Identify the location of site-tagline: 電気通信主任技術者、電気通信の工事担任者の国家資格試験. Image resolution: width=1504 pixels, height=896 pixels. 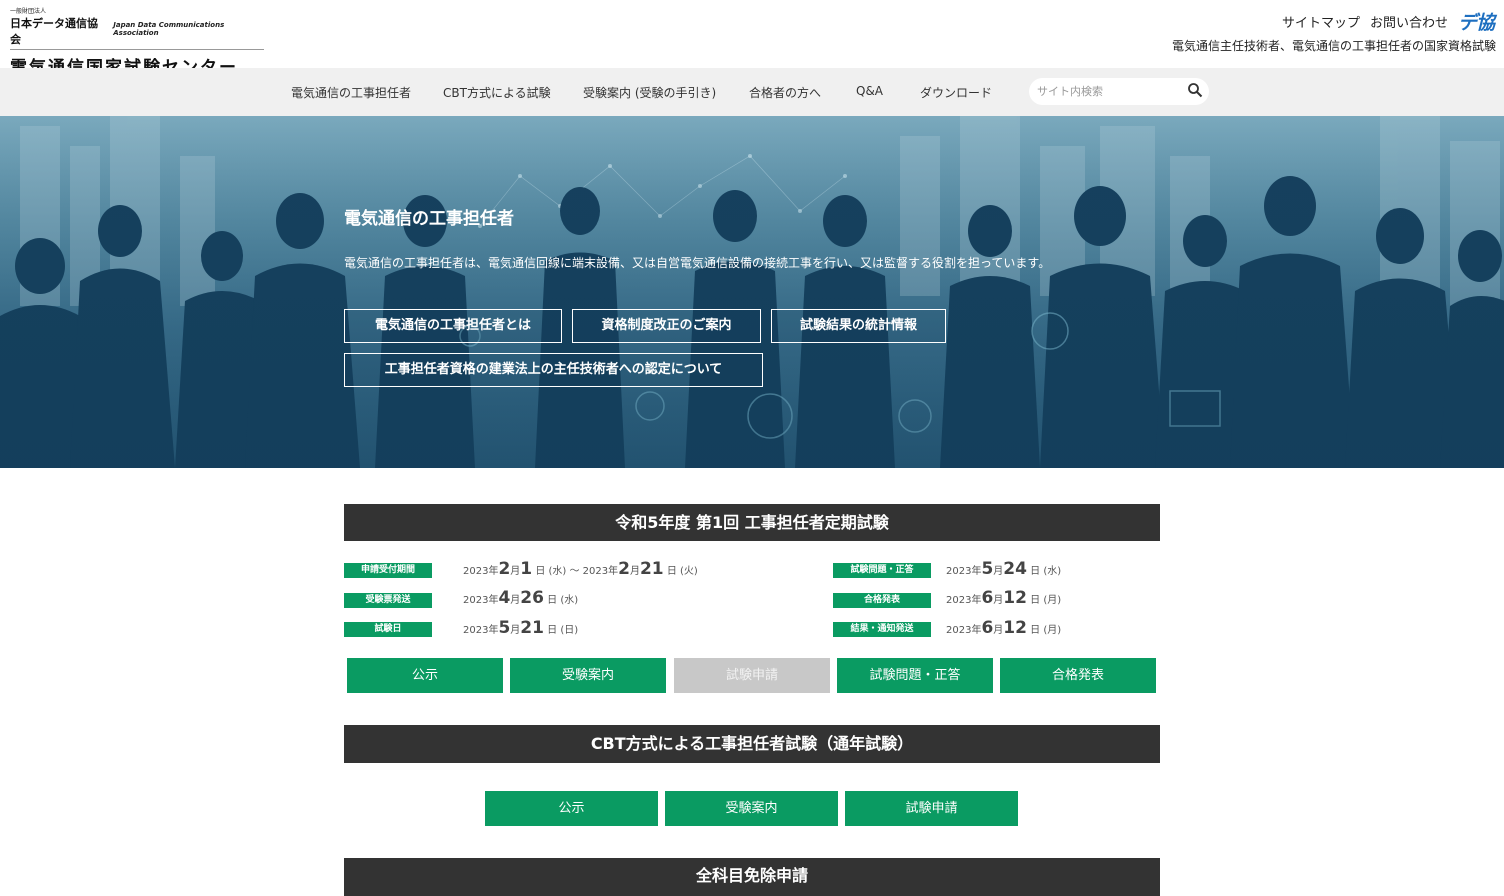
(1333, 46).